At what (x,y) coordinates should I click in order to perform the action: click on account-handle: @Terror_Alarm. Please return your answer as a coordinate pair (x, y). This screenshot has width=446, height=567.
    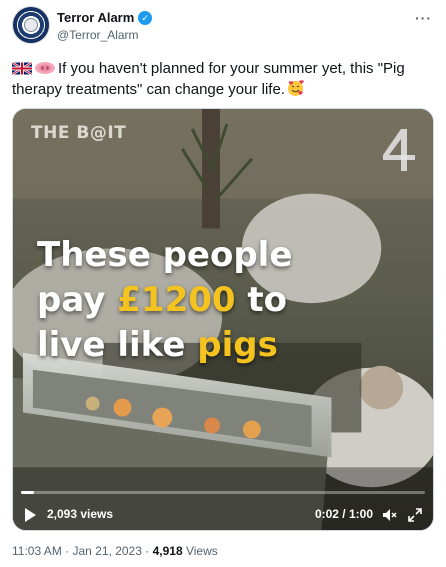
    Looking at the image, I should click on (98, 35).